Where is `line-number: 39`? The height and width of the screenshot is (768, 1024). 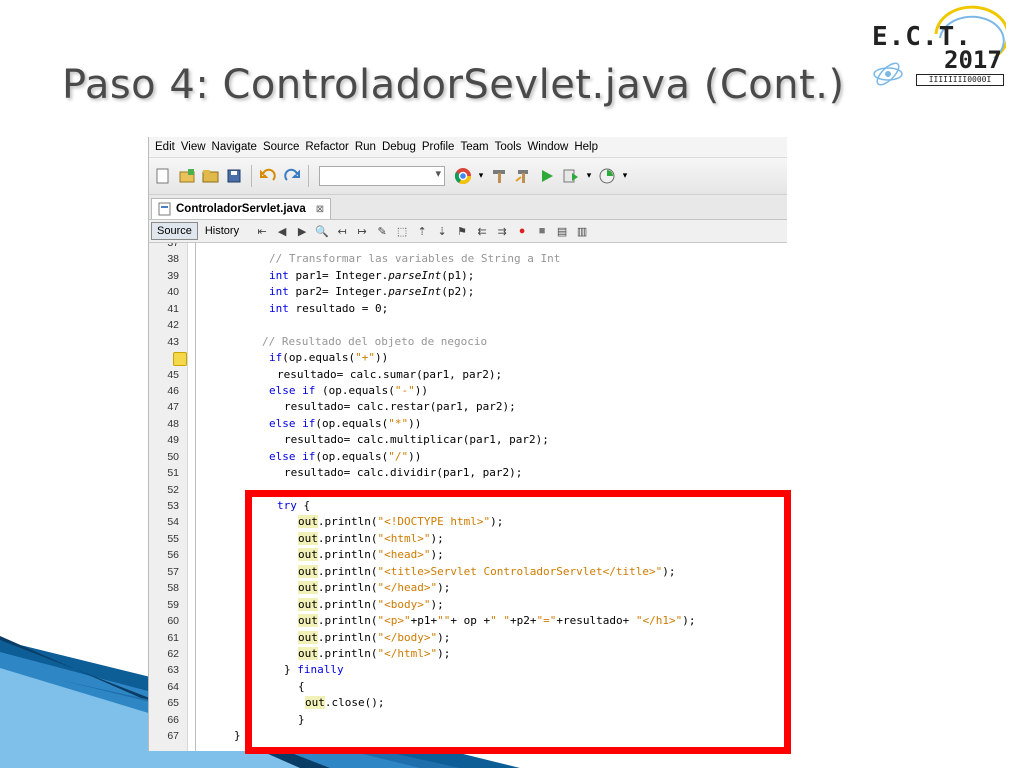
line-number: 39 is located at coordinates (173, 275).